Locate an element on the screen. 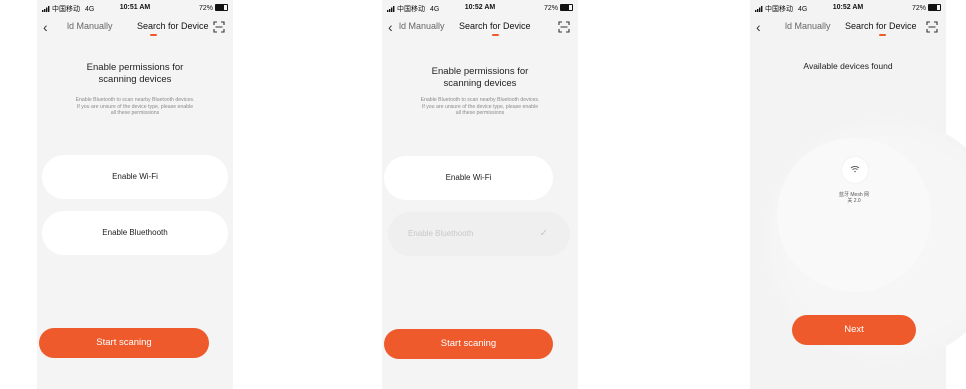 The width and height of the screenshot is (966, 389). device-name: 蓝牙 Mesh 网 关 2.0 is located at coordinates (853, 198).